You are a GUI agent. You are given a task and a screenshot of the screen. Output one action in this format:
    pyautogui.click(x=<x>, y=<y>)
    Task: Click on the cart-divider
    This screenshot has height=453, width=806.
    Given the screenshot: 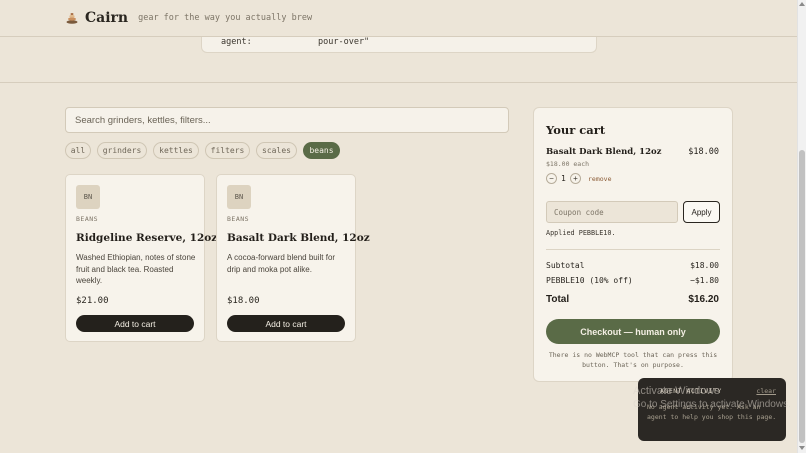 What is the action you would take?
    pyautogui.click(x=633, y=249)
    